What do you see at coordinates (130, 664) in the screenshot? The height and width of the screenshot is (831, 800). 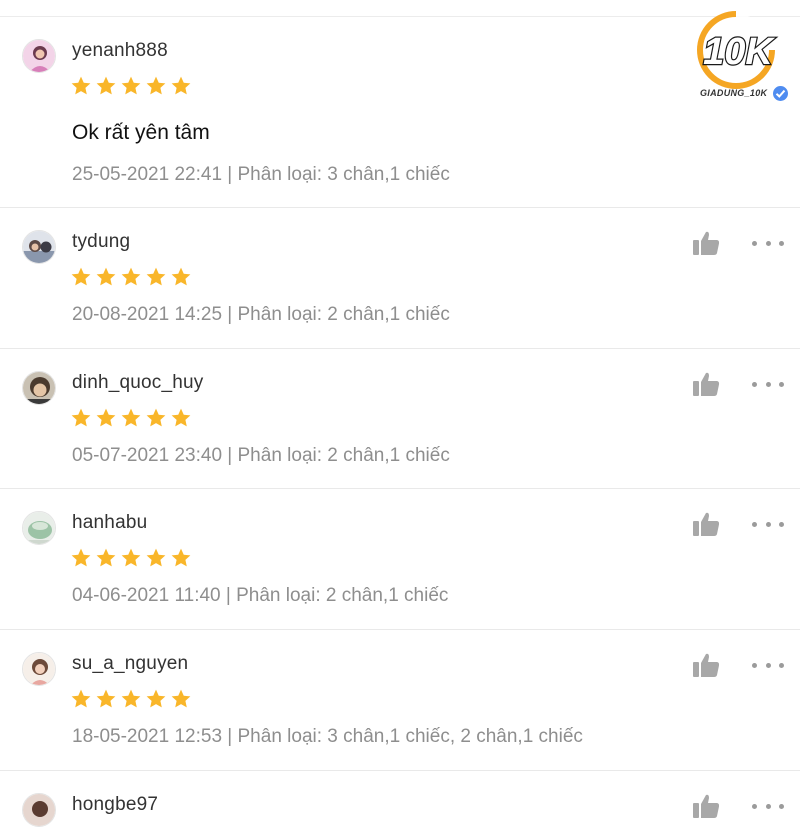 I see `review-username: su_a_nguyen` at bounding box center [130, 664].